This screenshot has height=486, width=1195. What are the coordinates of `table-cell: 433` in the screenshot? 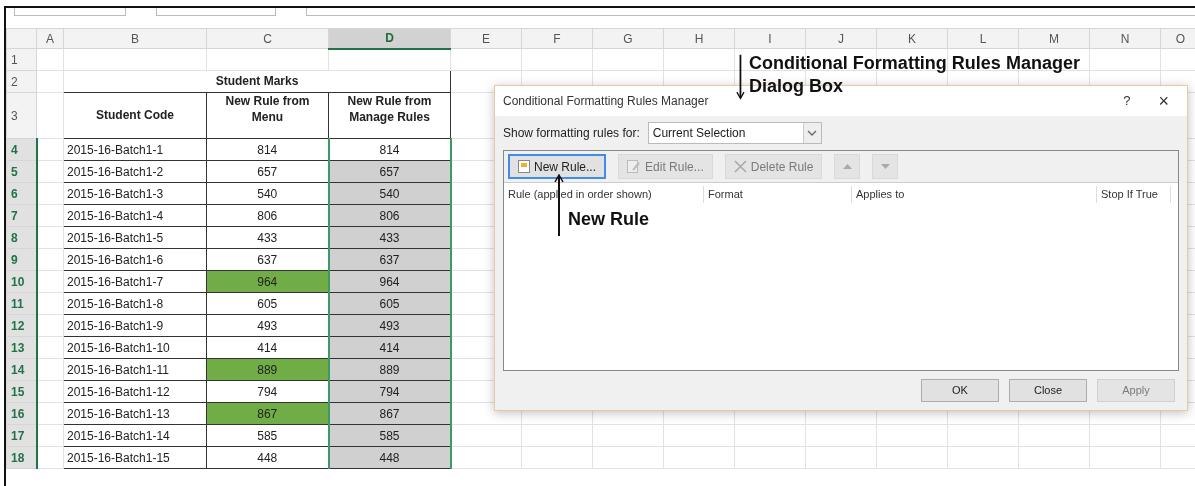 It's located at (389, 237).